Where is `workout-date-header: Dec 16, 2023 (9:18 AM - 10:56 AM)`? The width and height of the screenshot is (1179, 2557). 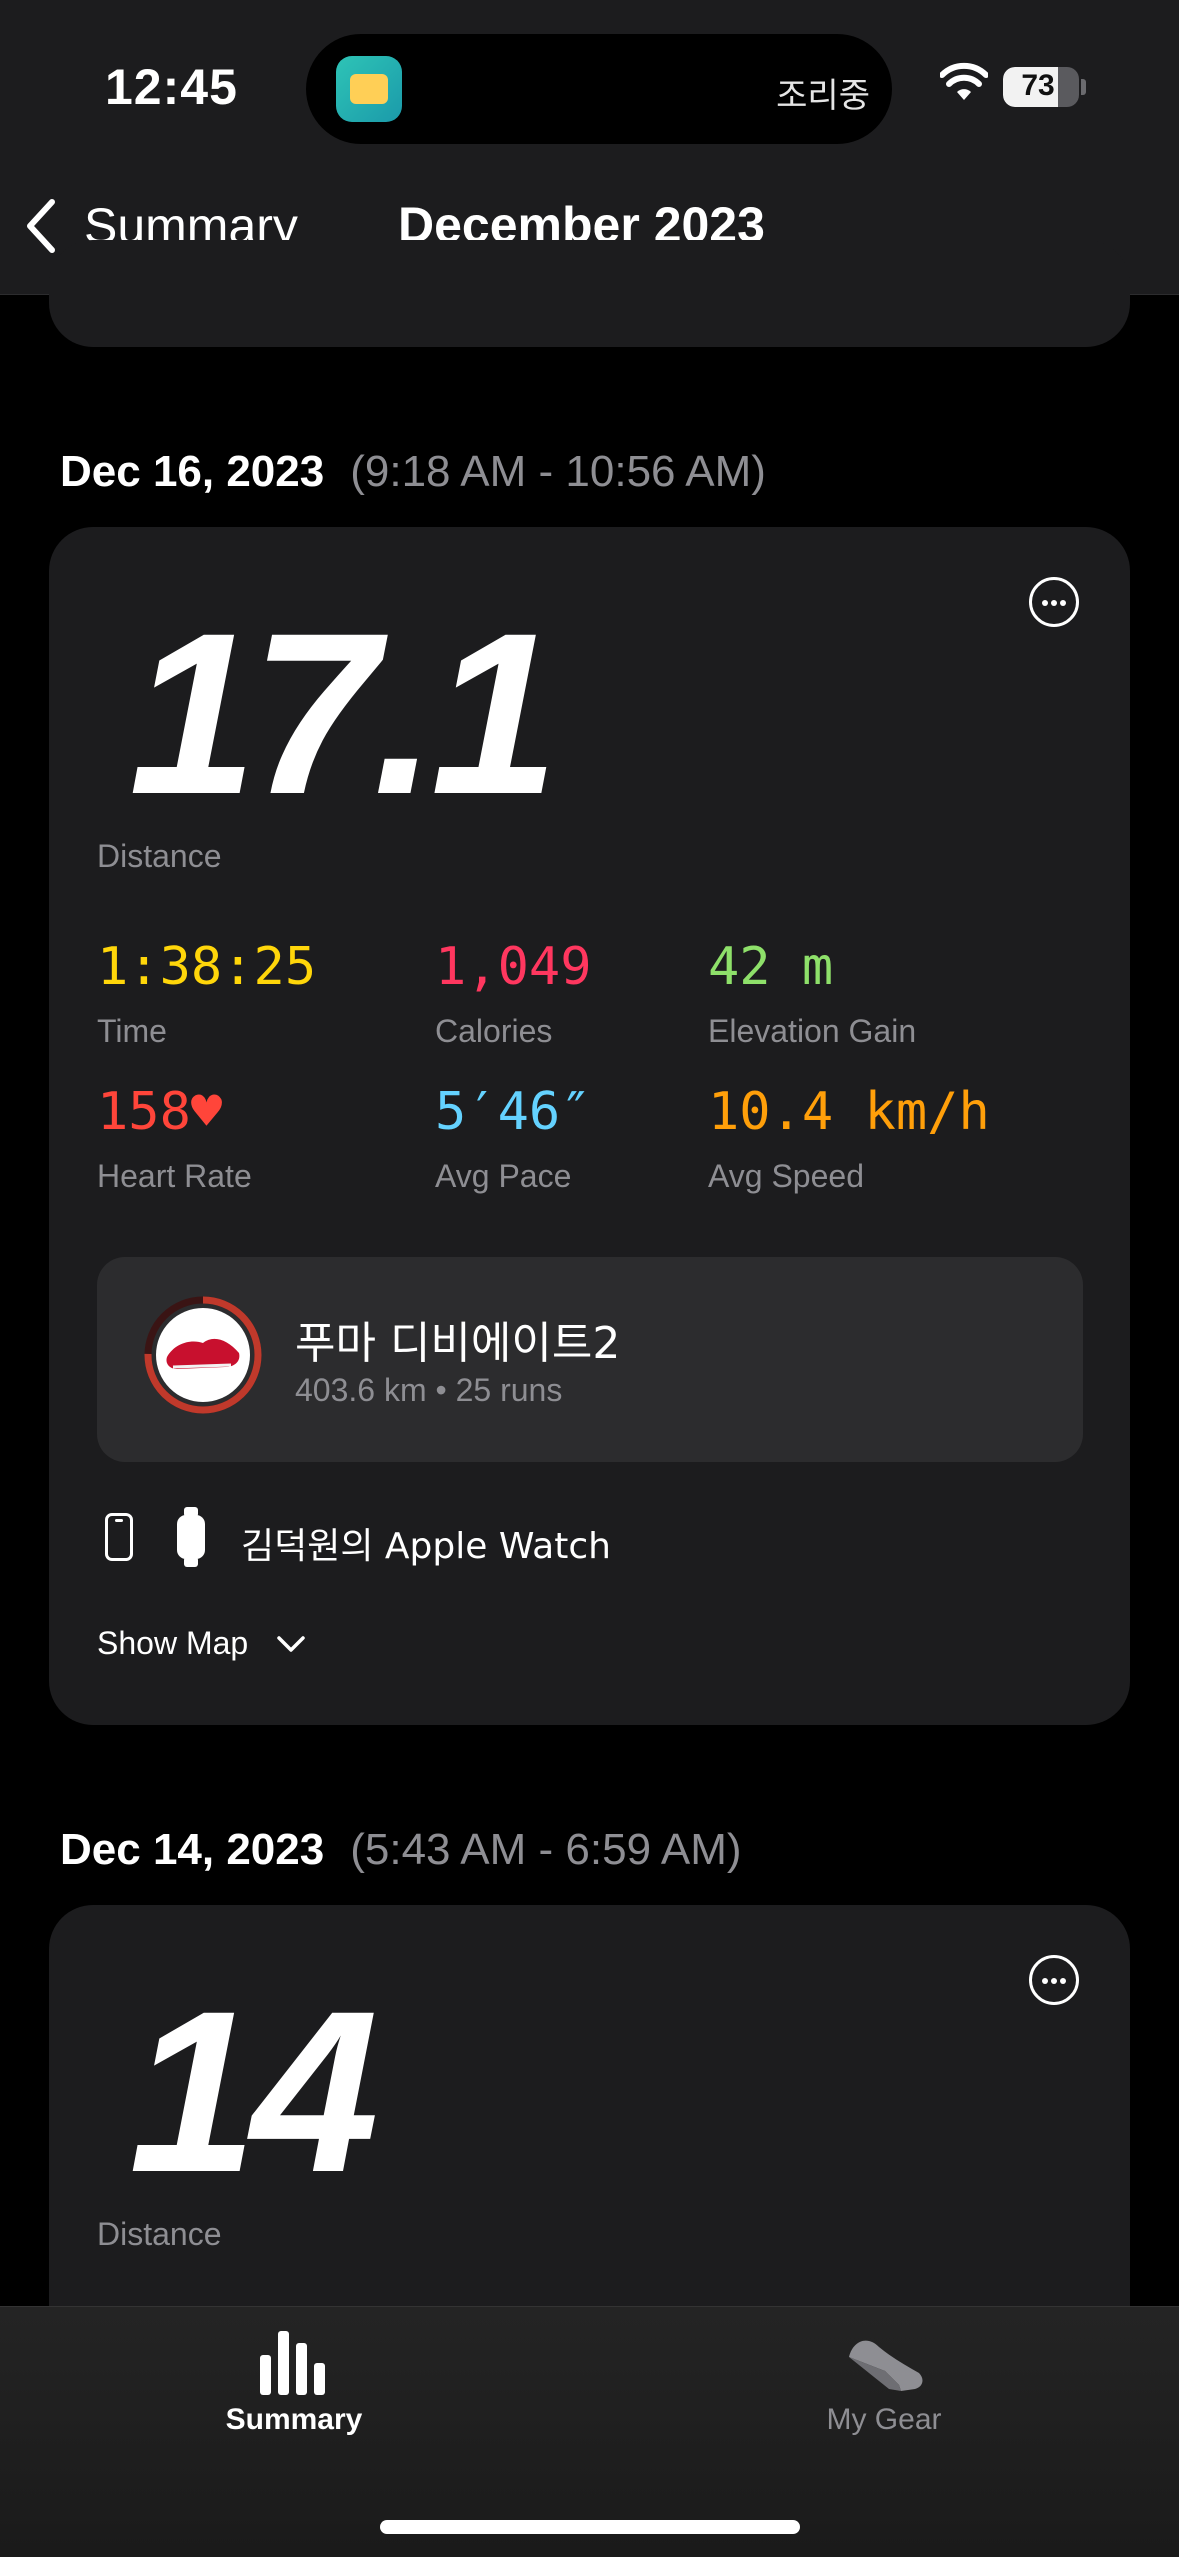 workout-date-header: Dec 16, 2023 (9:18 AM - 10:56 AM) is located at coordinates (413, 472).